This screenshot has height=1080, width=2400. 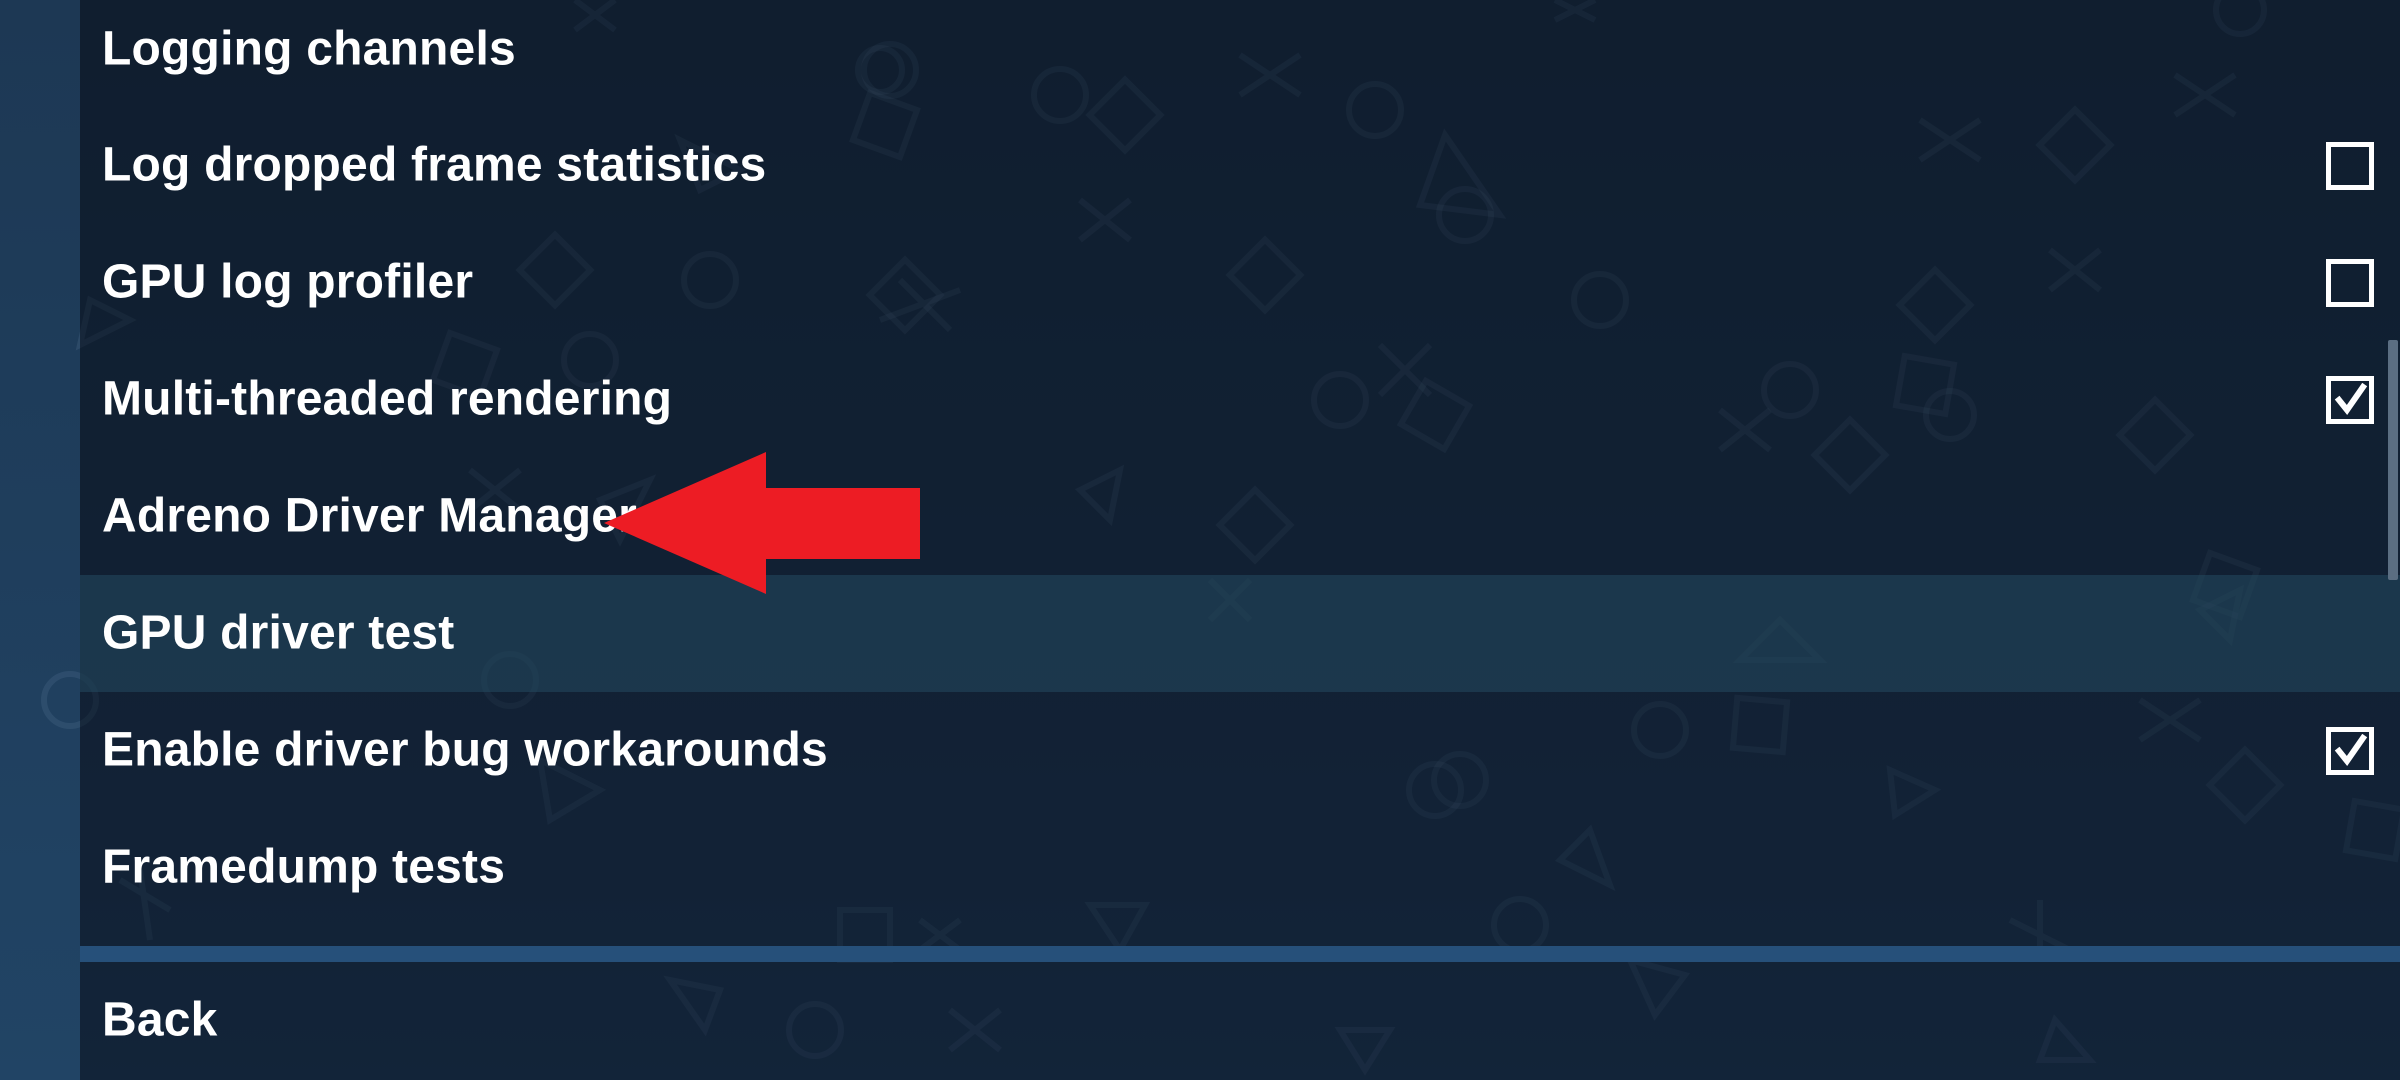 What do you see at coordinates (1240, 50) in the screenshot?
I see `setting-row-logging-channels: Logging channels` at bounding box center [1240, 50].